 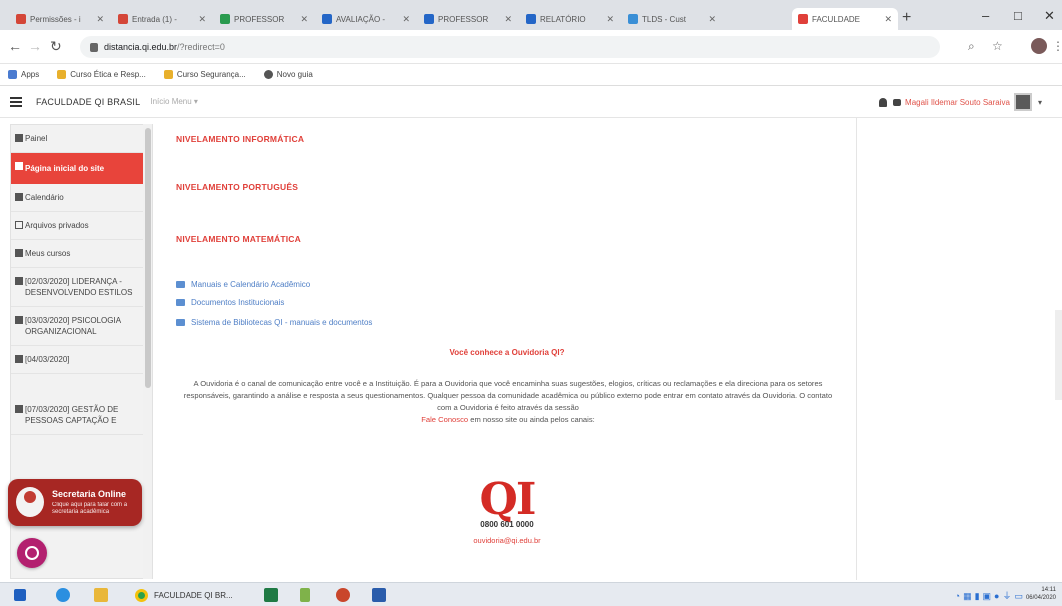 I want to click on bookmark-apps: Apps, so click(x=23, y=74).